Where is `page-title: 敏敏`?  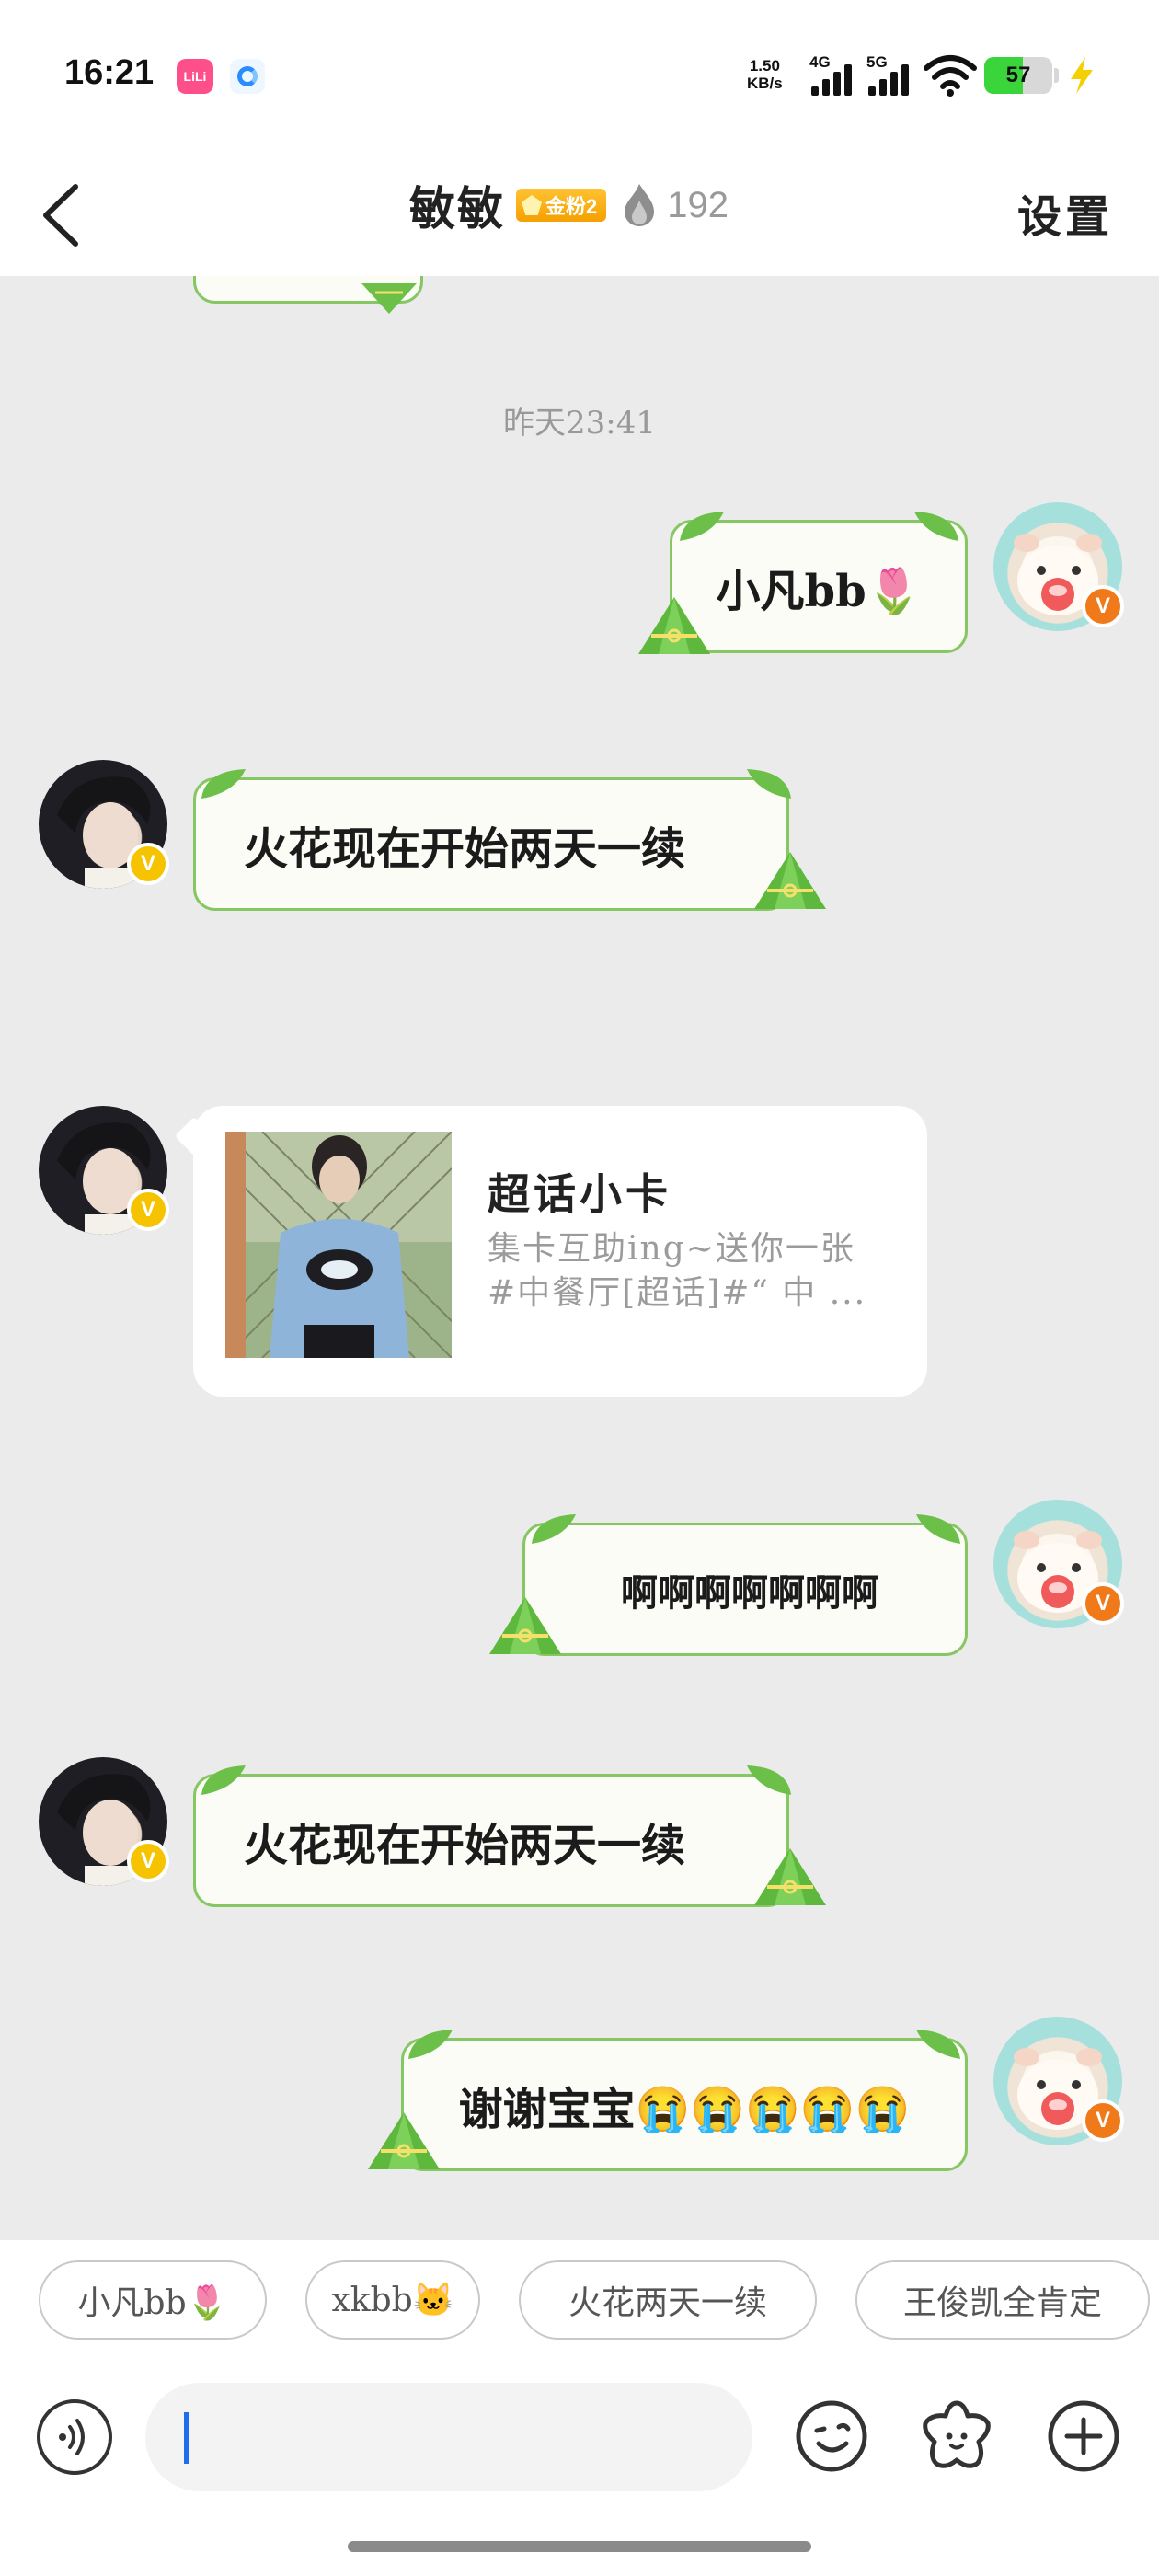 page-title: 敏敏 is located at coordinates (457, 208).